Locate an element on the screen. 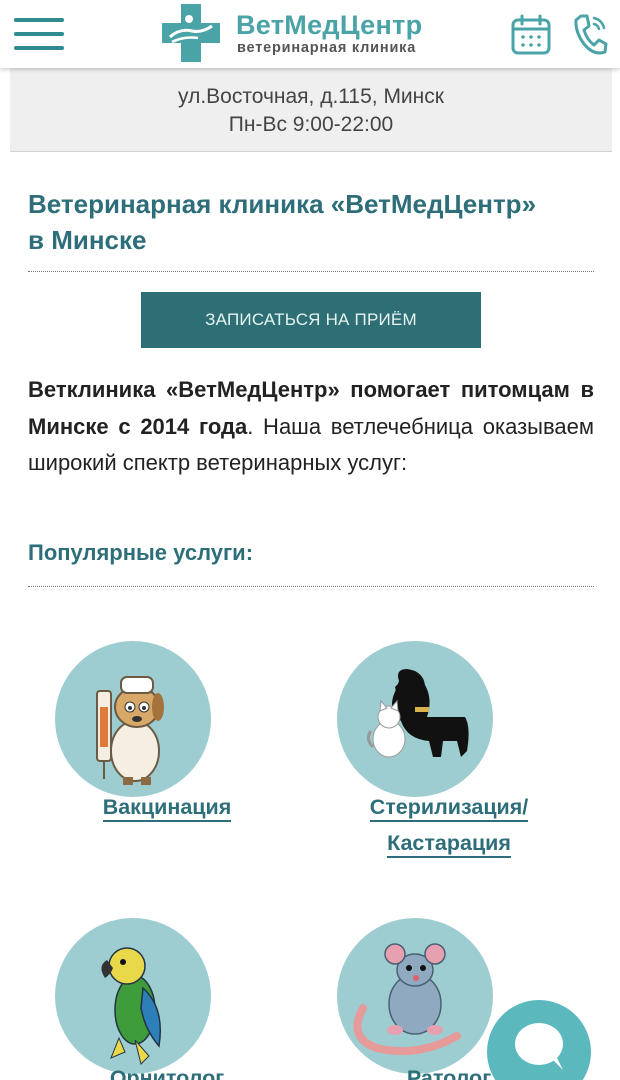 This screenshot has width=620, height=1080. service-label-vaccination: Вакцинация is located at coordinates (167, 808).